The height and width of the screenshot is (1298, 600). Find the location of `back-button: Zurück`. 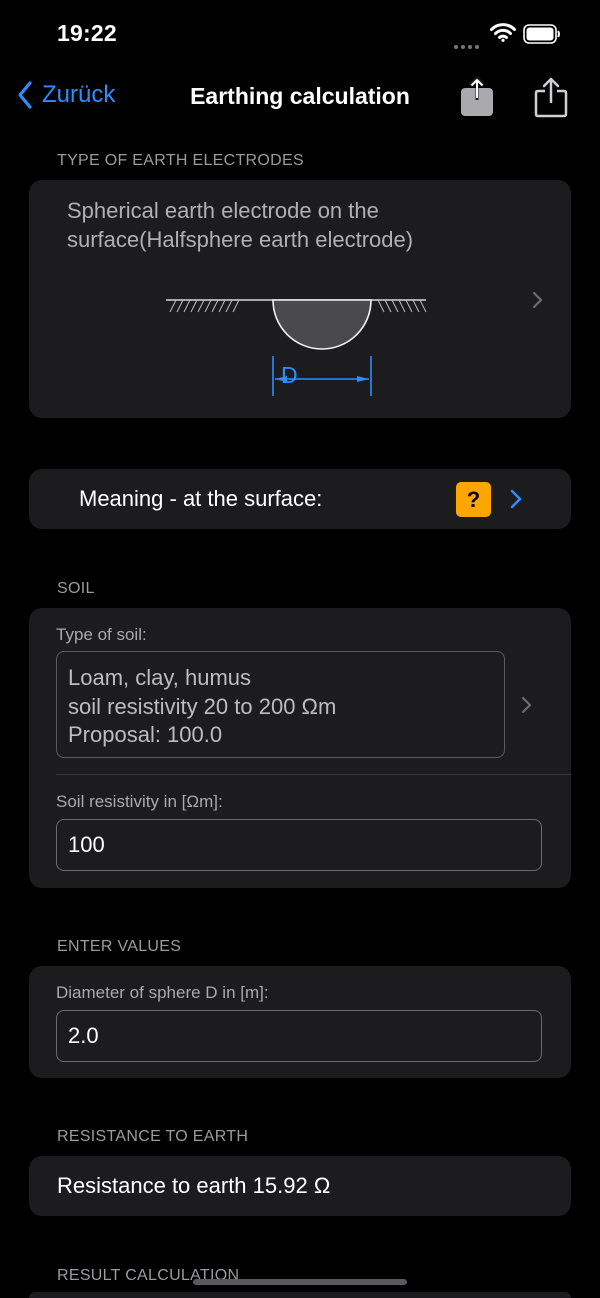

back-button: Zurück is located at coordinates (65, 95).